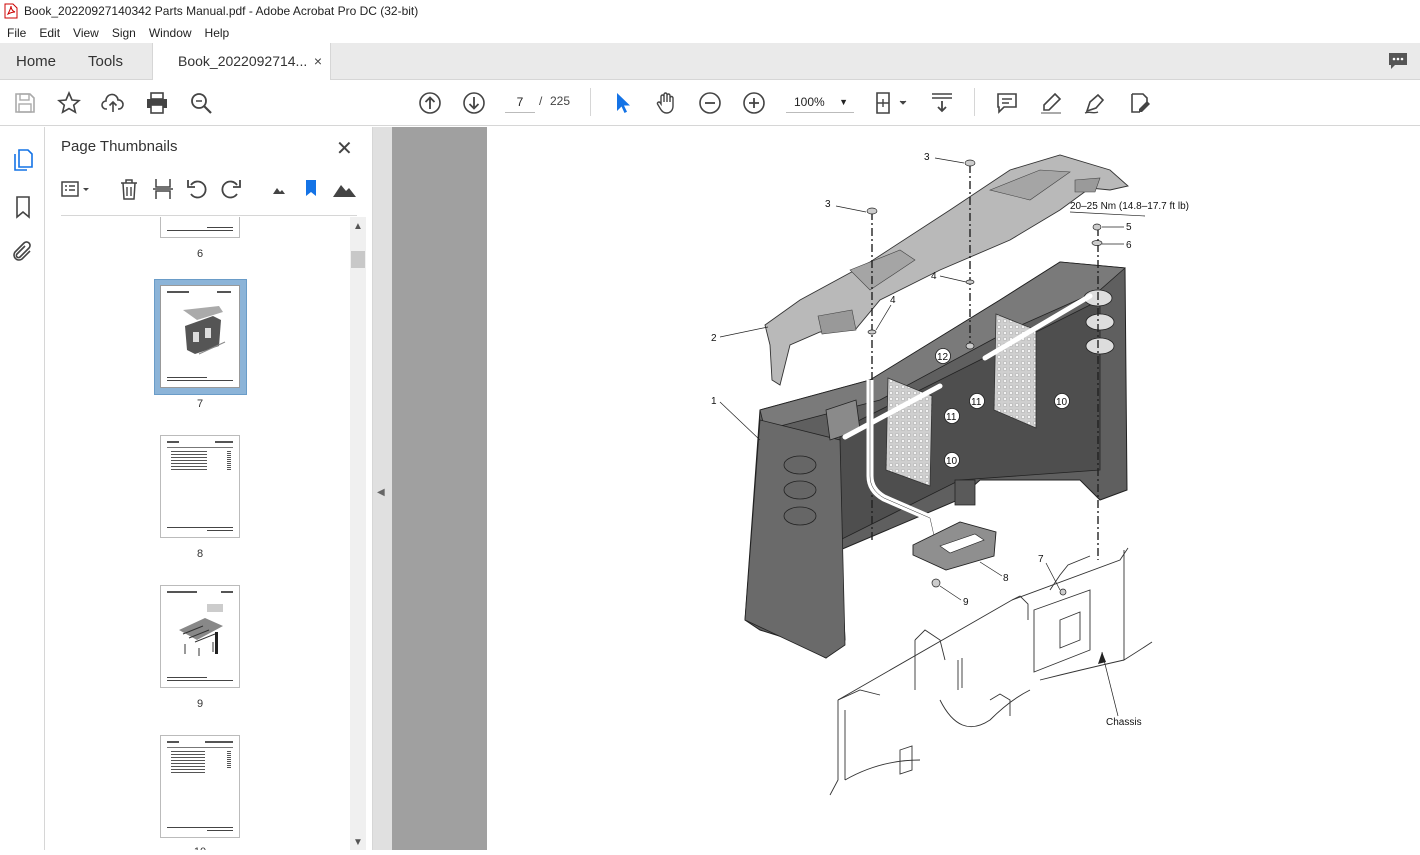  Describe the element at coordinates (23, 160) in the screenshot. I see `page-thumbnails-icon` at that location.